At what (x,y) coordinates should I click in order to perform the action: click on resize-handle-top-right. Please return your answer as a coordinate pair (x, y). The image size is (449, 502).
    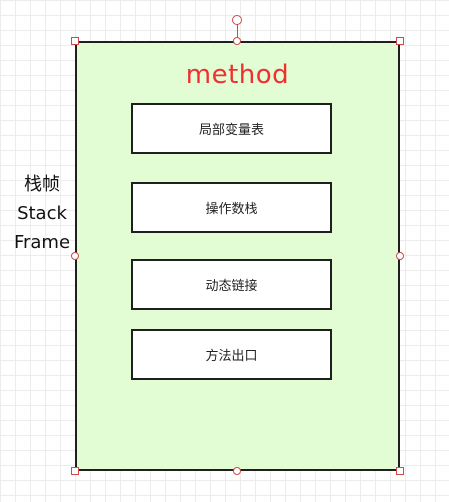
    Looking at the image, I should click on (400, 41).